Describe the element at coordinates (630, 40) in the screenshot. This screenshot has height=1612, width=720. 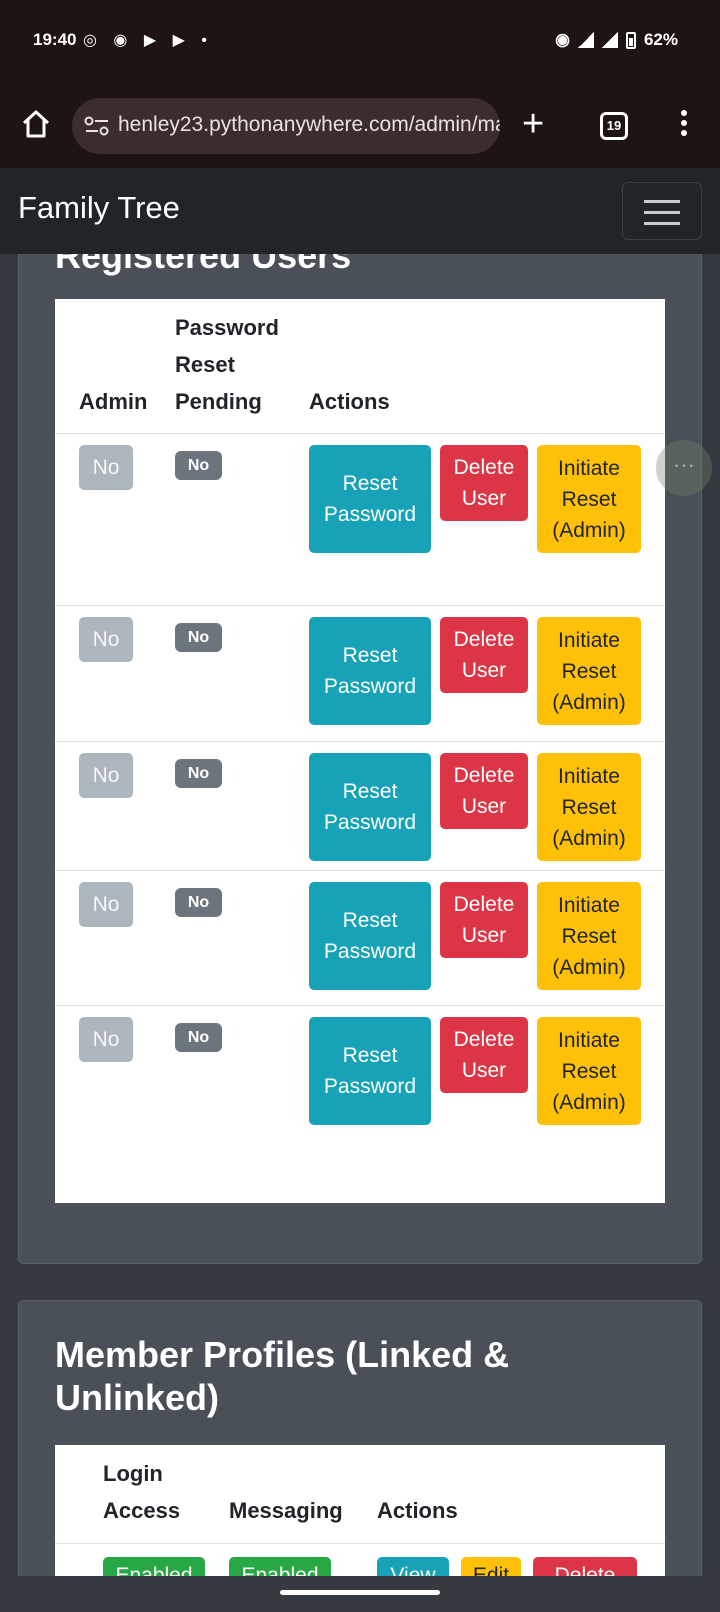
I see `battery-icon` at that location.